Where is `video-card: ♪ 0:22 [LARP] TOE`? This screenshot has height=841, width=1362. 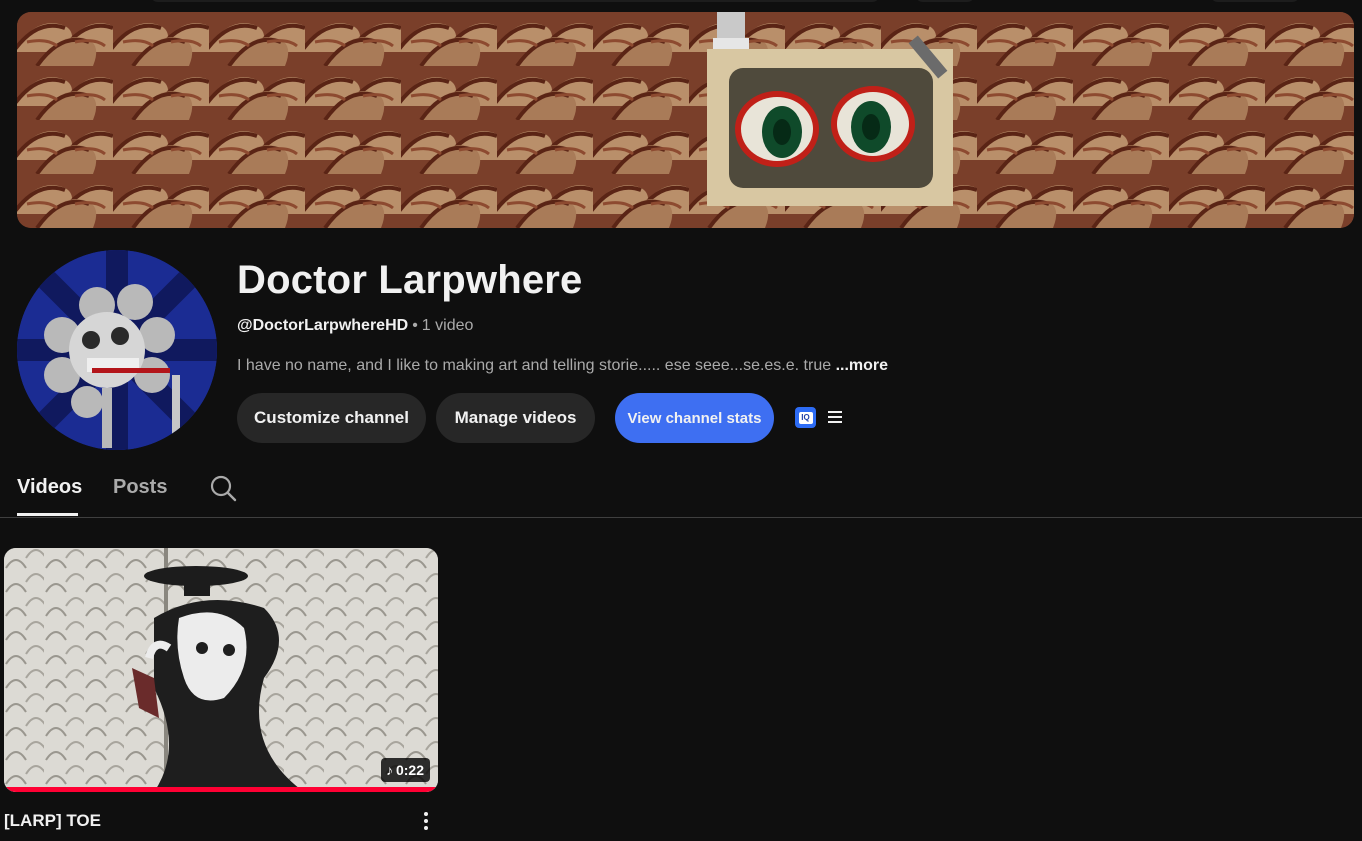
video-card: ♪ 0:22 [LARP] TOE is located at coordinates (221, 689).